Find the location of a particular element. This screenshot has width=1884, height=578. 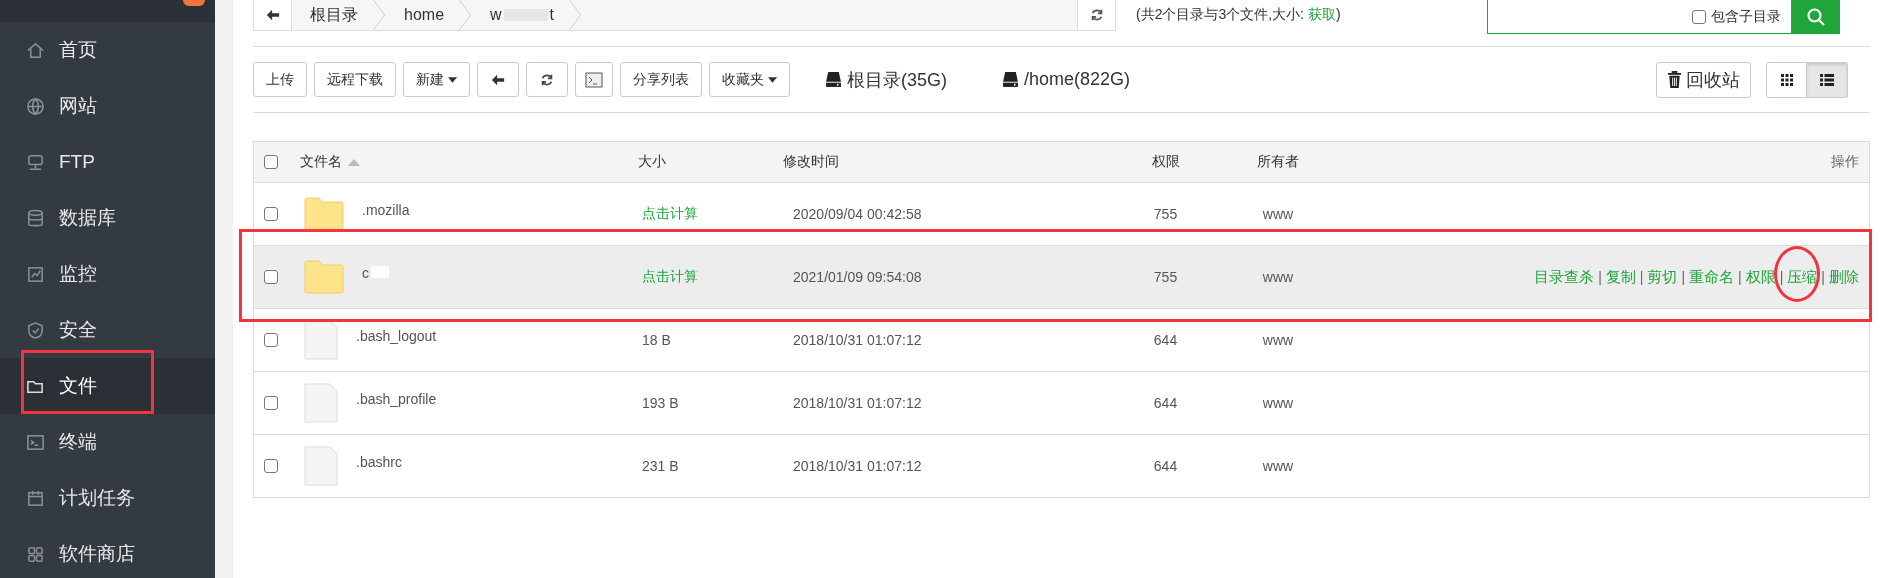

sidebar-item: 首页 is located at coordinates (107, 50).